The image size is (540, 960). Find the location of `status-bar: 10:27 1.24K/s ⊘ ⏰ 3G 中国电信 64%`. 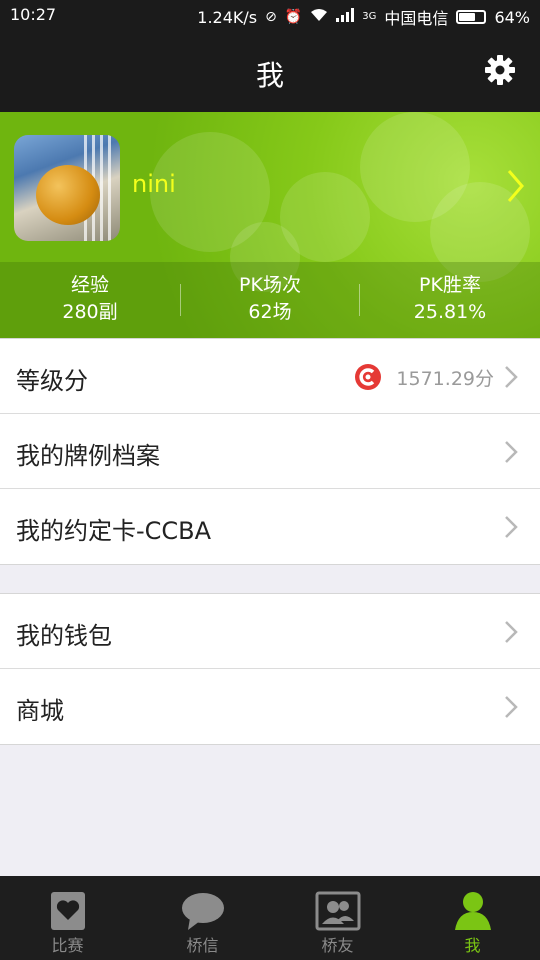

status-bar: 10:27 1.24K/s ⊘ ⏰ 3G 中国电信 64% is located at coordinates (270, 15).